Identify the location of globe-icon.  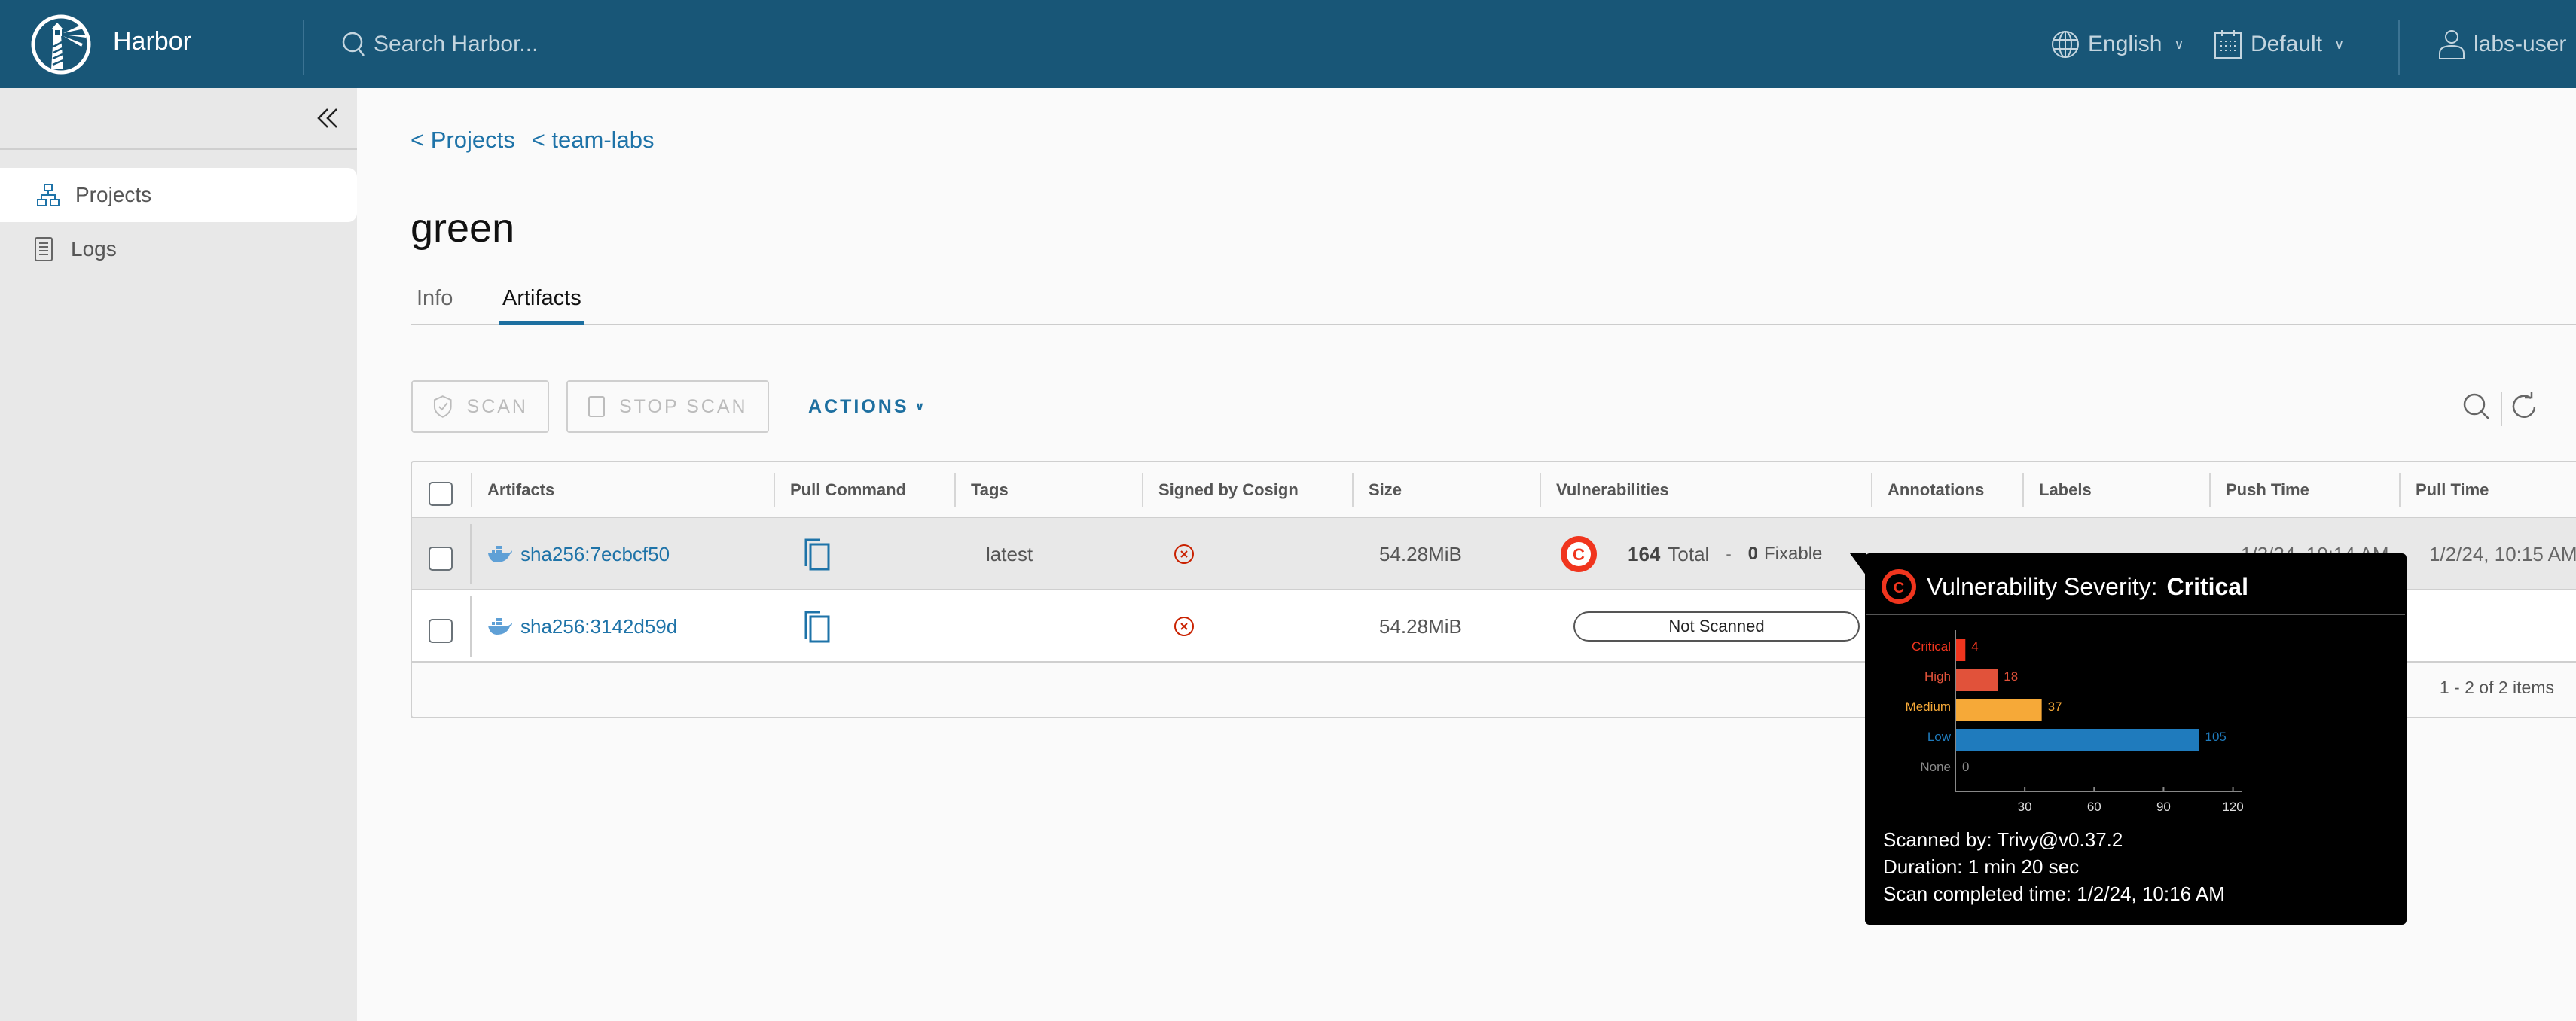
(2066, 44).